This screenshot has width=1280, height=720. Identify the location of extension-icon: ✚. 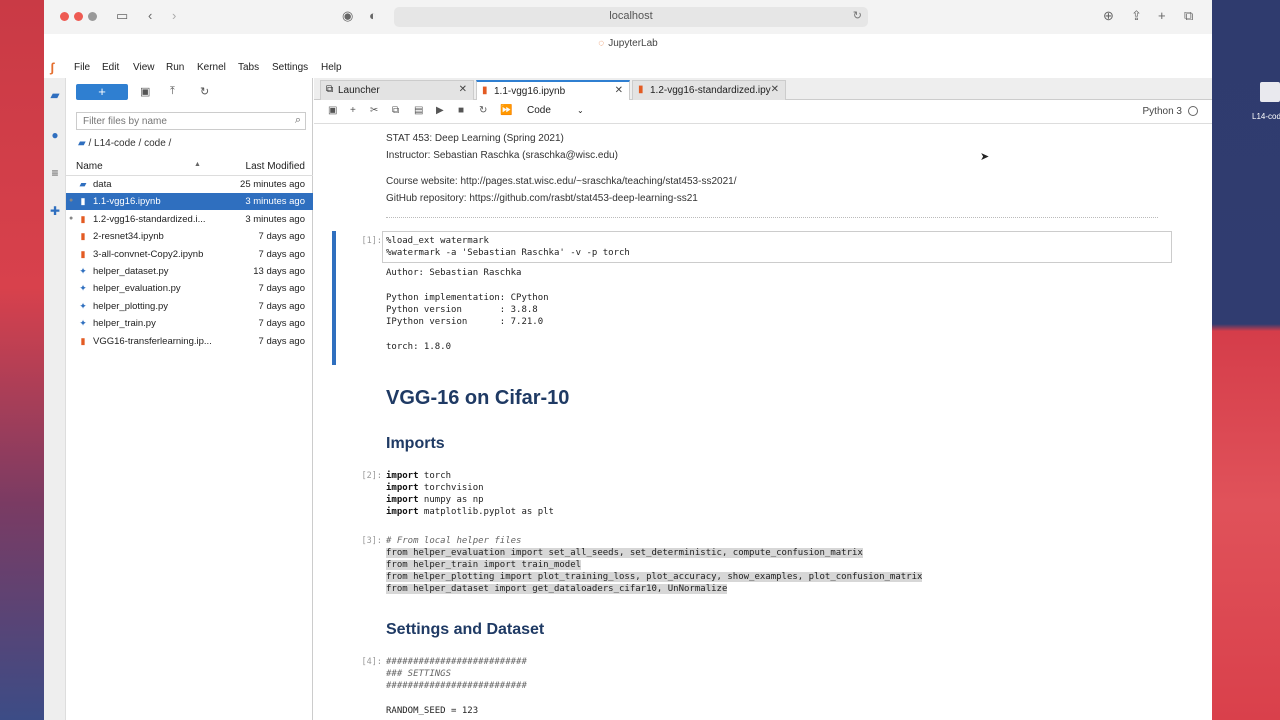
(55, 211).